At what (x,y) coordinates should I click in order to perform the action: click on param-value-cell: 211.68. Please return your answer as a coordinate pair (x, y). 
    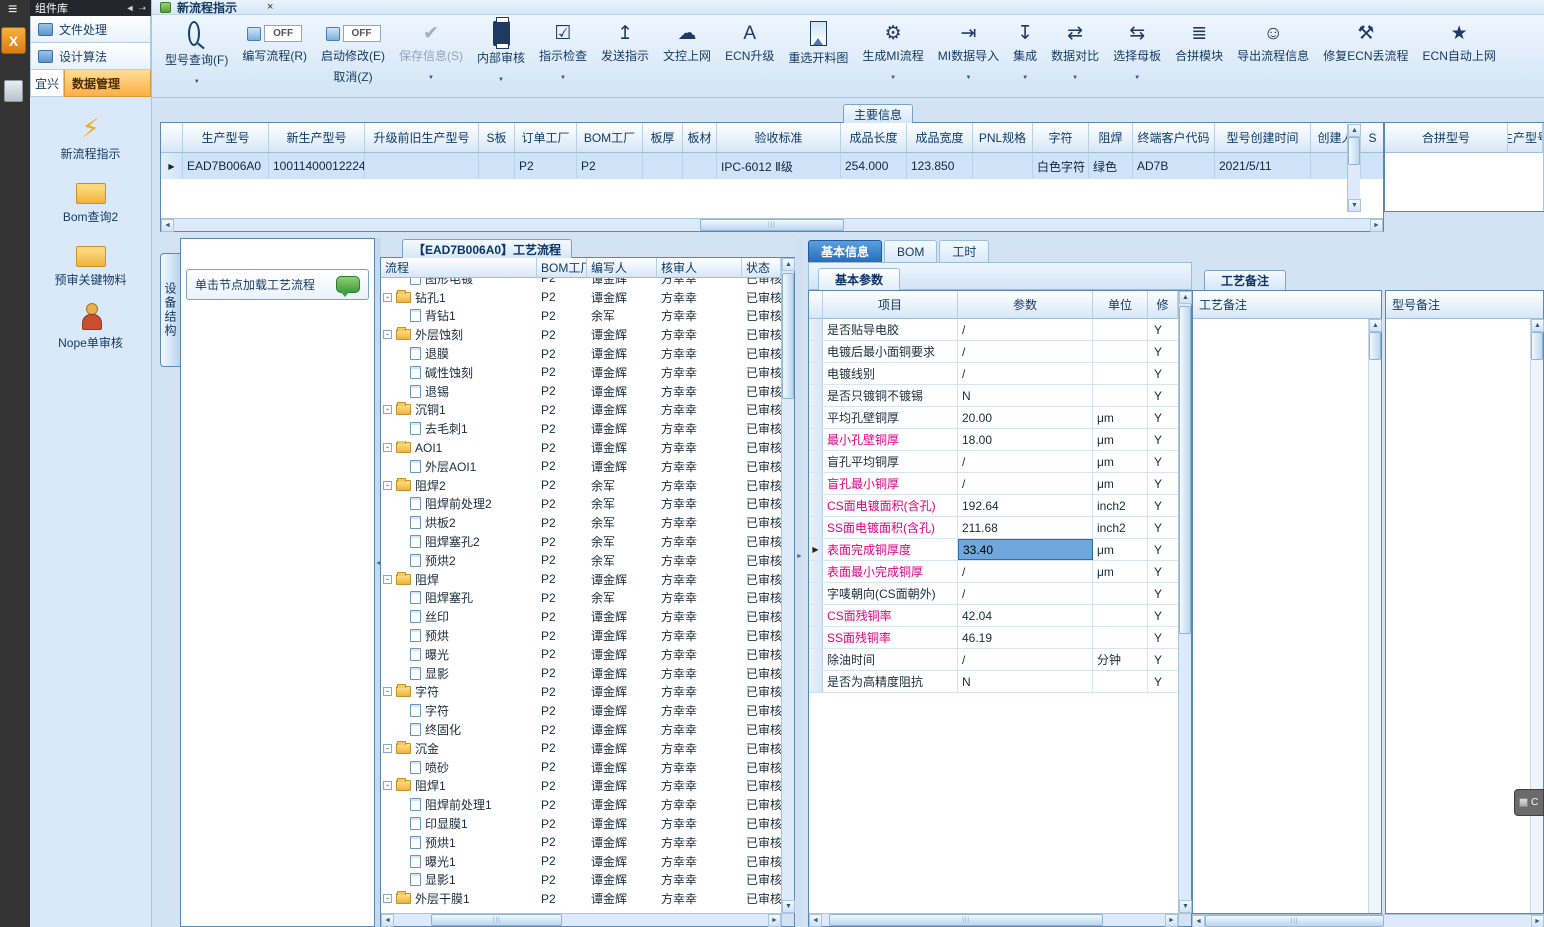
    Looking at the image, I should click on (1025, 527).